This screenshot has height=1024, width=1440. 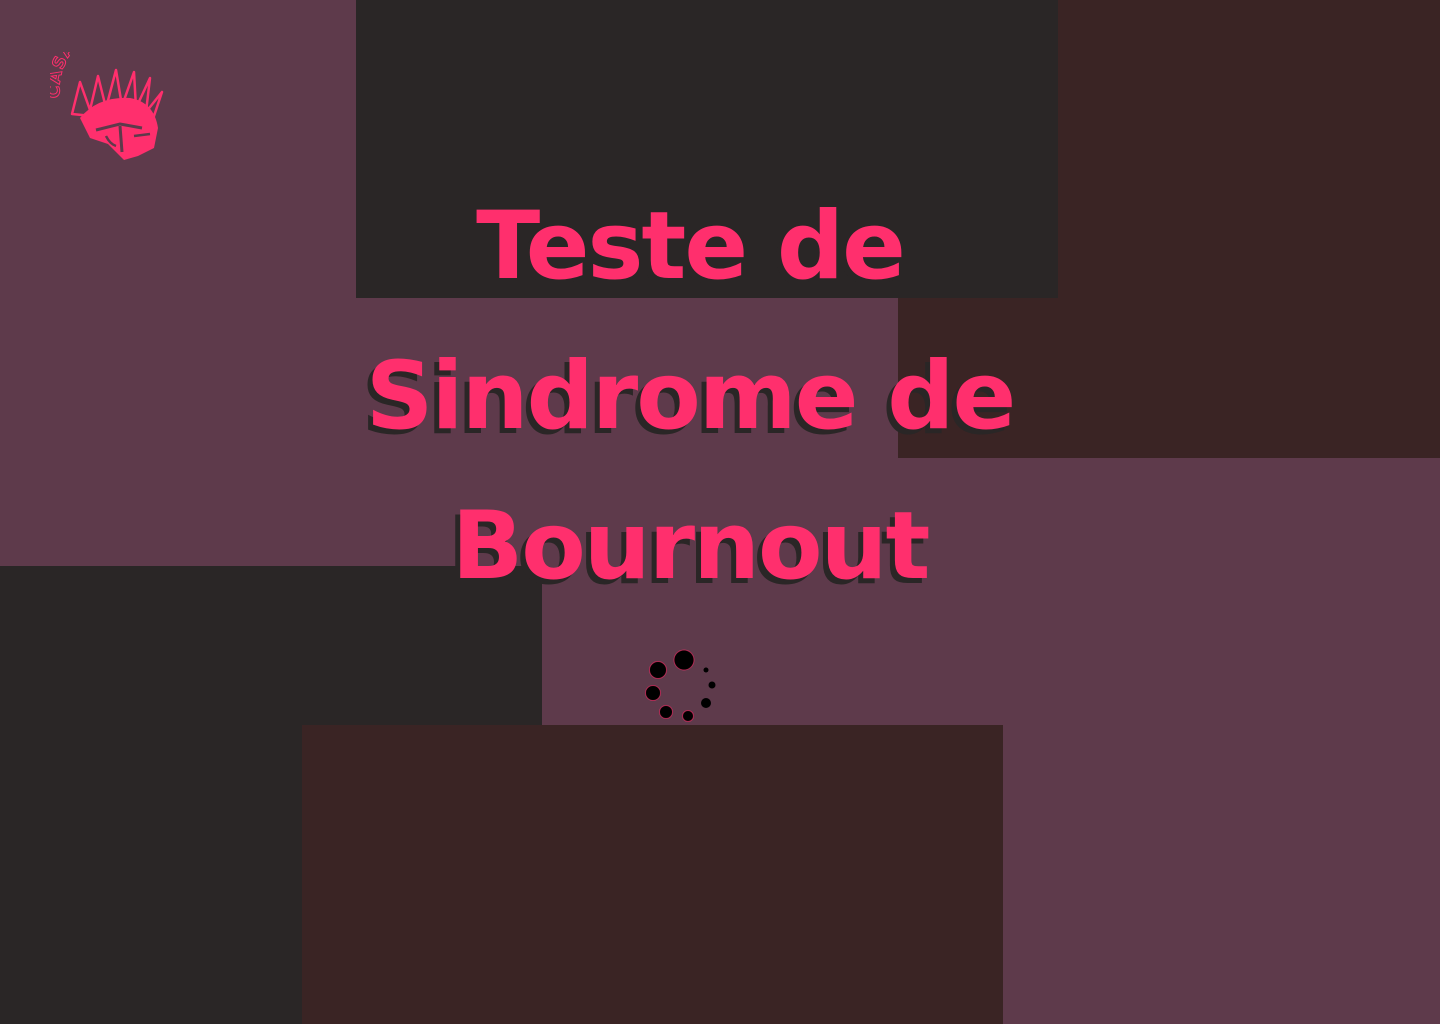 I want to click on title-line-2: Sindrome de, so click(x=691, y=396).